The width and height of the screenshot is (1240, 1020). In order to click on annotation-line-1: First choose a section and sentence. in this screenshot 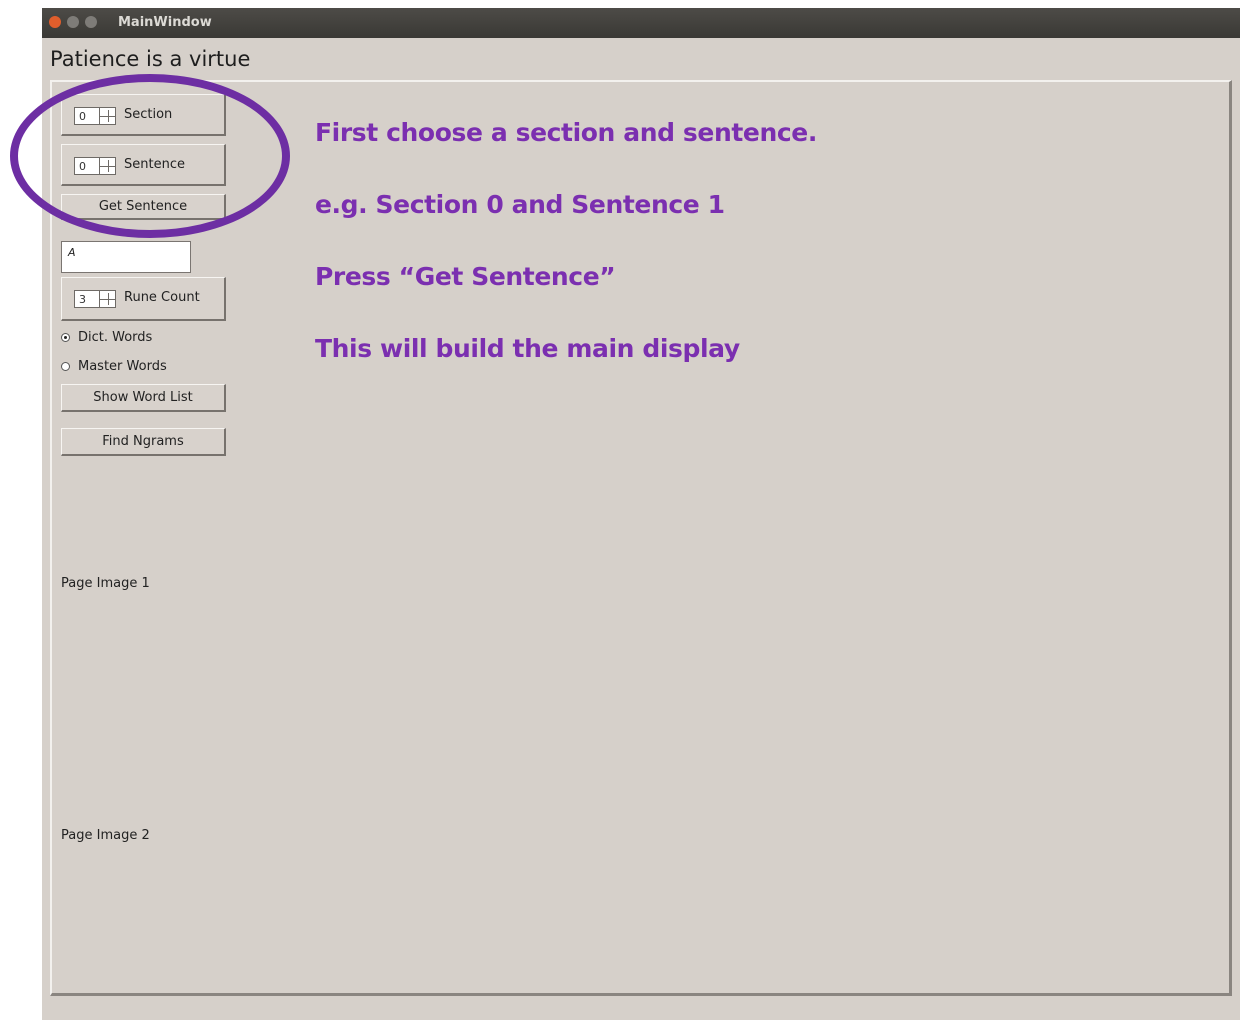, I will do `click(566, 132)`.